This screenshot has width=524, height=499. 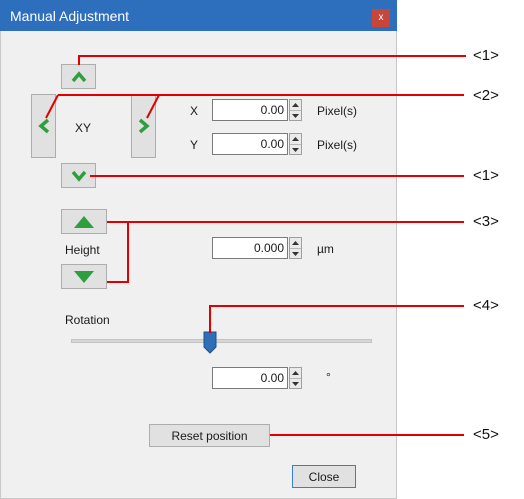 What do you see at coordinates (250, 144) in the screenshot?
I see `y-value-field: 0.00` at bounding box center [250, 144].